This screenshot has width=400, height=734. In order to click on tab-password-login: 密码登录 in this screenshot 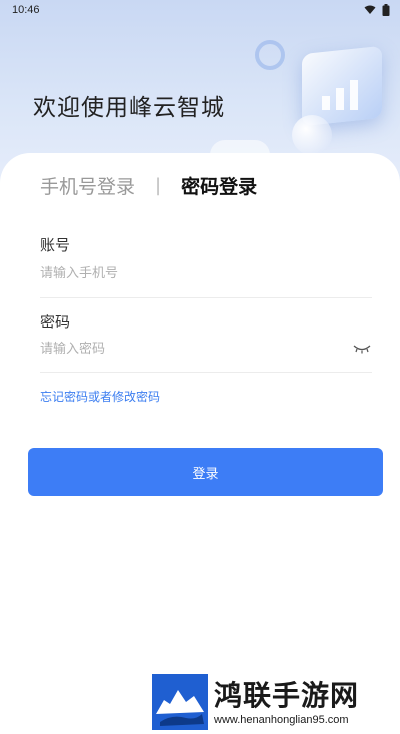, I will do `click(219, 185)`.